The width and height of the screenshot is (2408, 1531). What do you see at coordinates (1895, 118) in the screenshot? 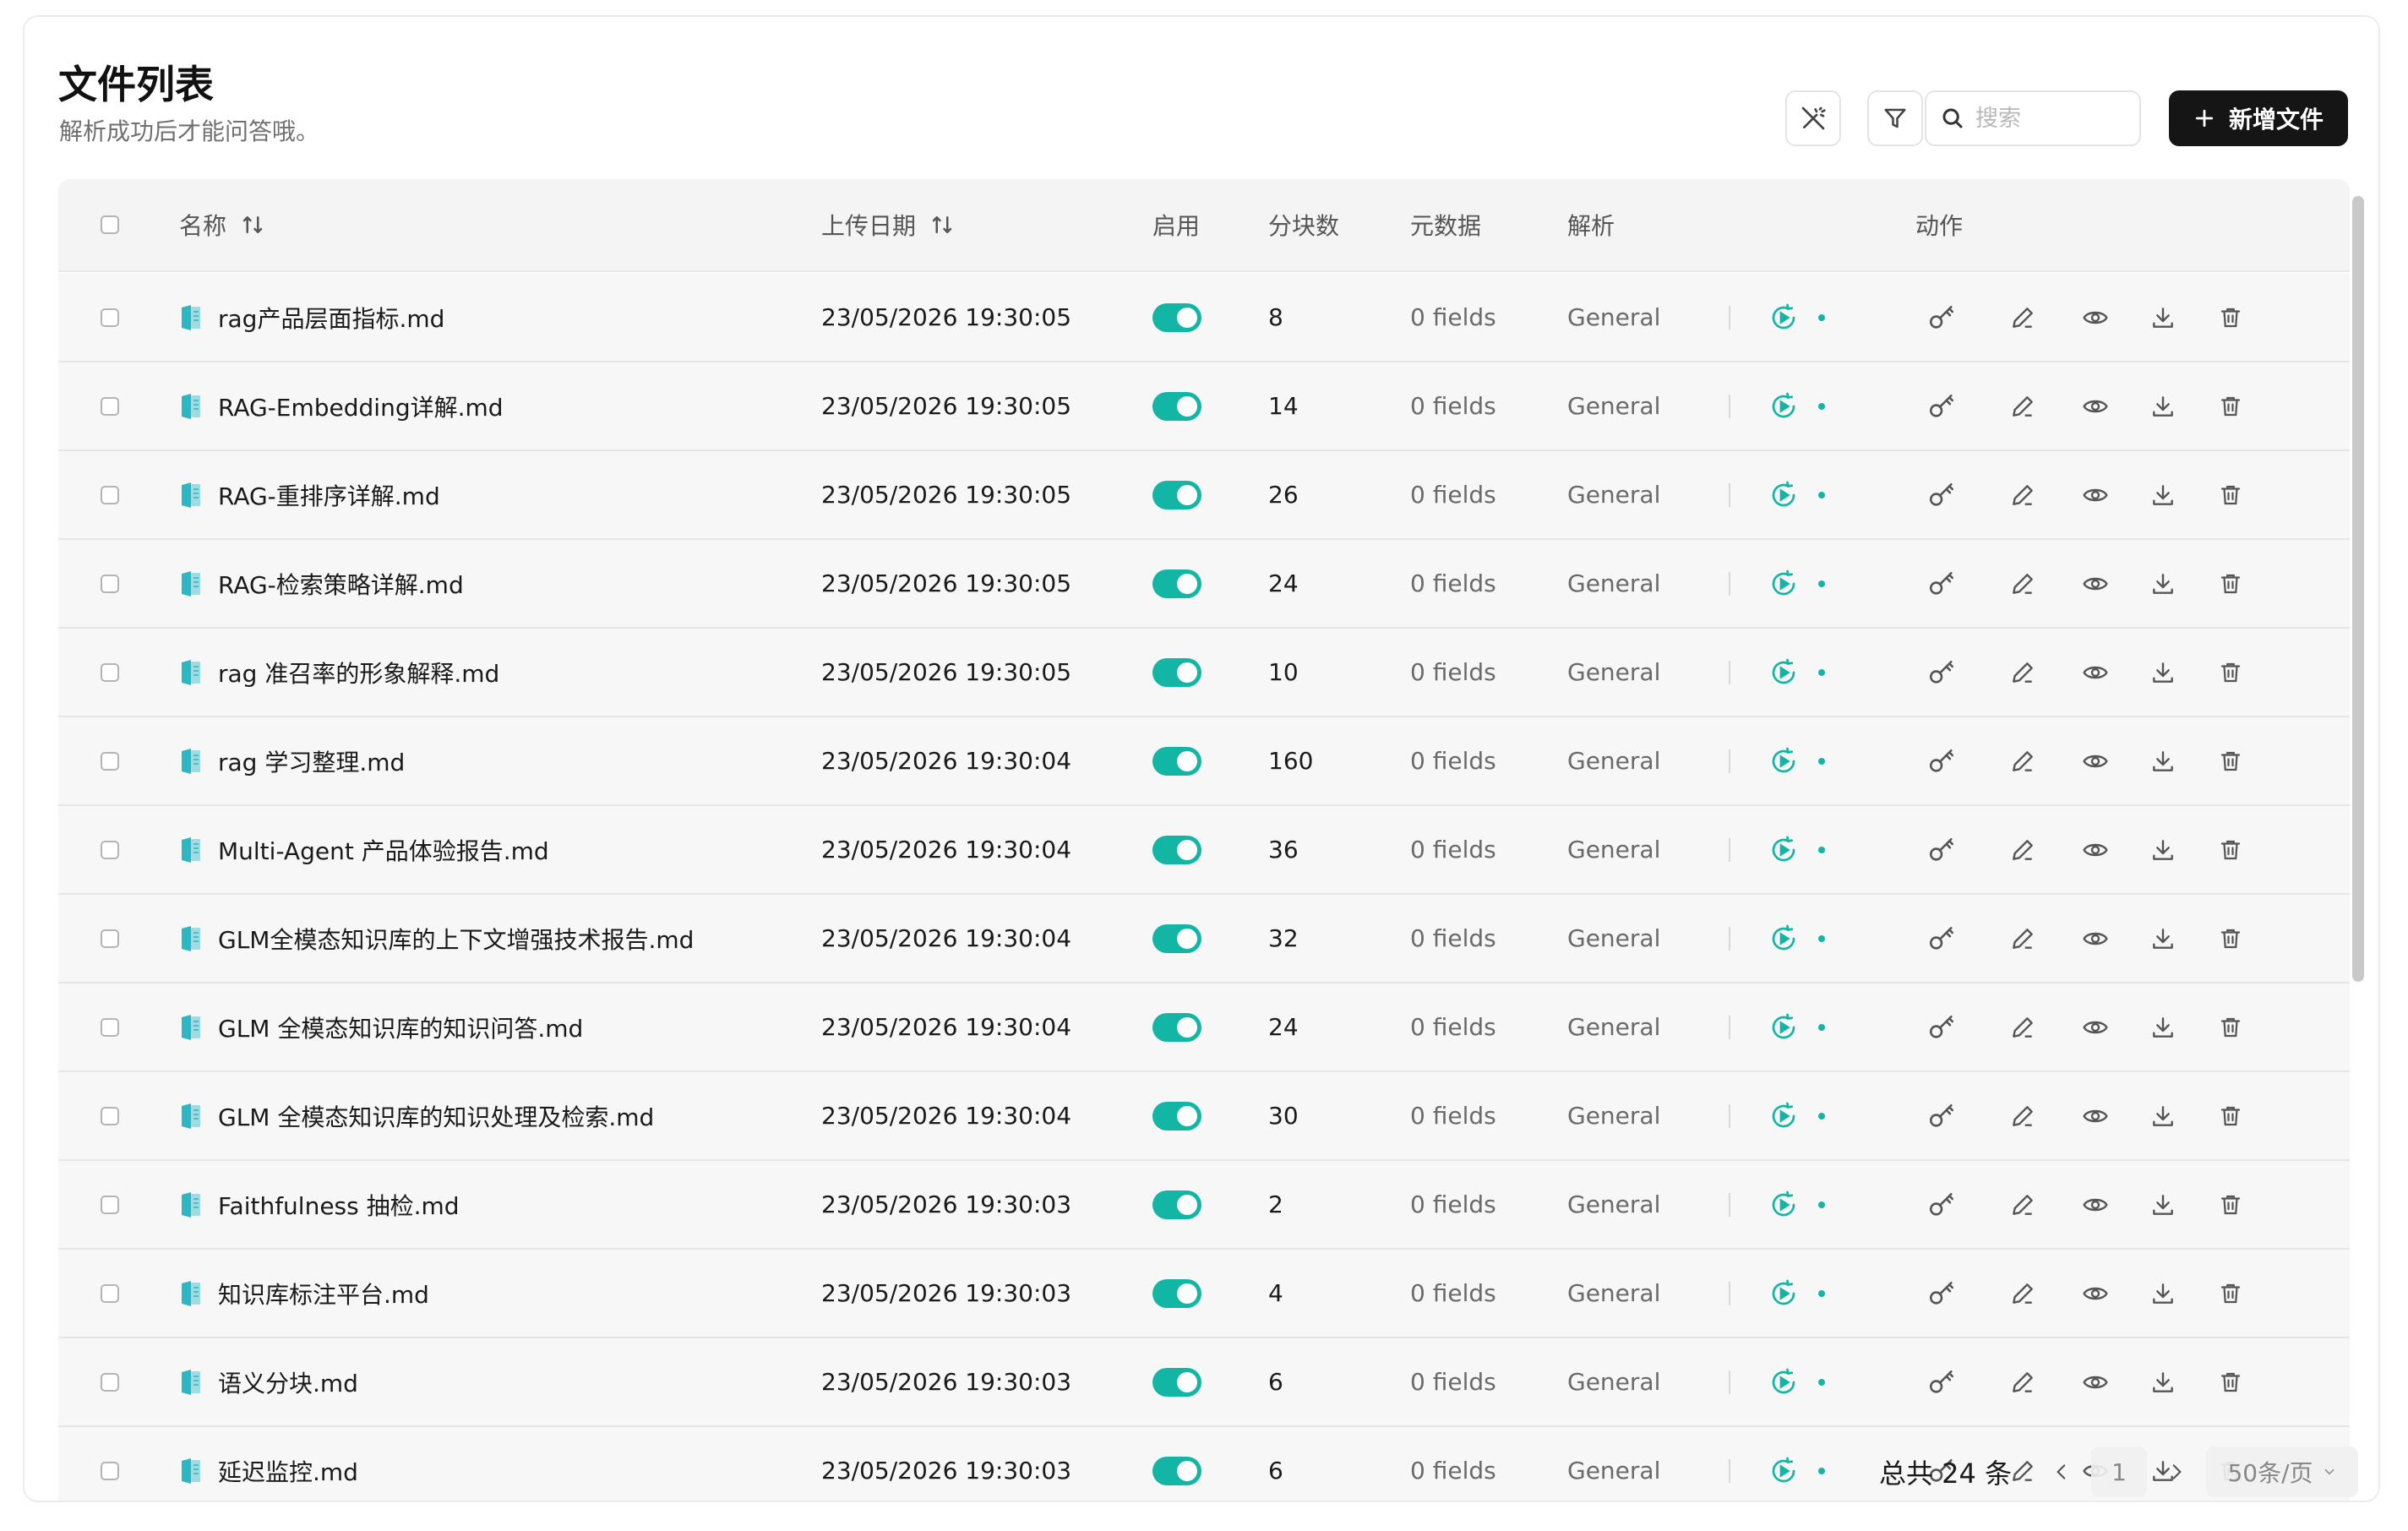
I see `filter-button` at bounding box center [1895, 118].